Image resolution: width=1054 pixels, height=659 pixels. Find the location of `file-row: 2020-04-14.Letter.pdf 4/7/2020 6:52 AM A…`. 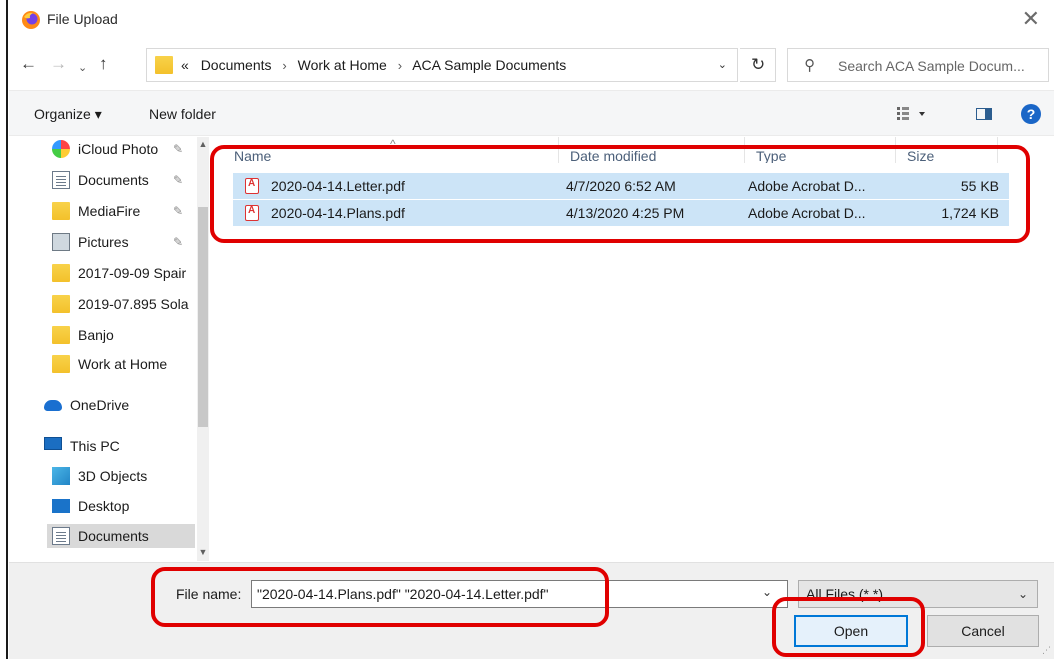

file-row: 2020-04-14.Letter.pdf 4/7/2020 6:52 AM A… is located at coordinates (621, 186).